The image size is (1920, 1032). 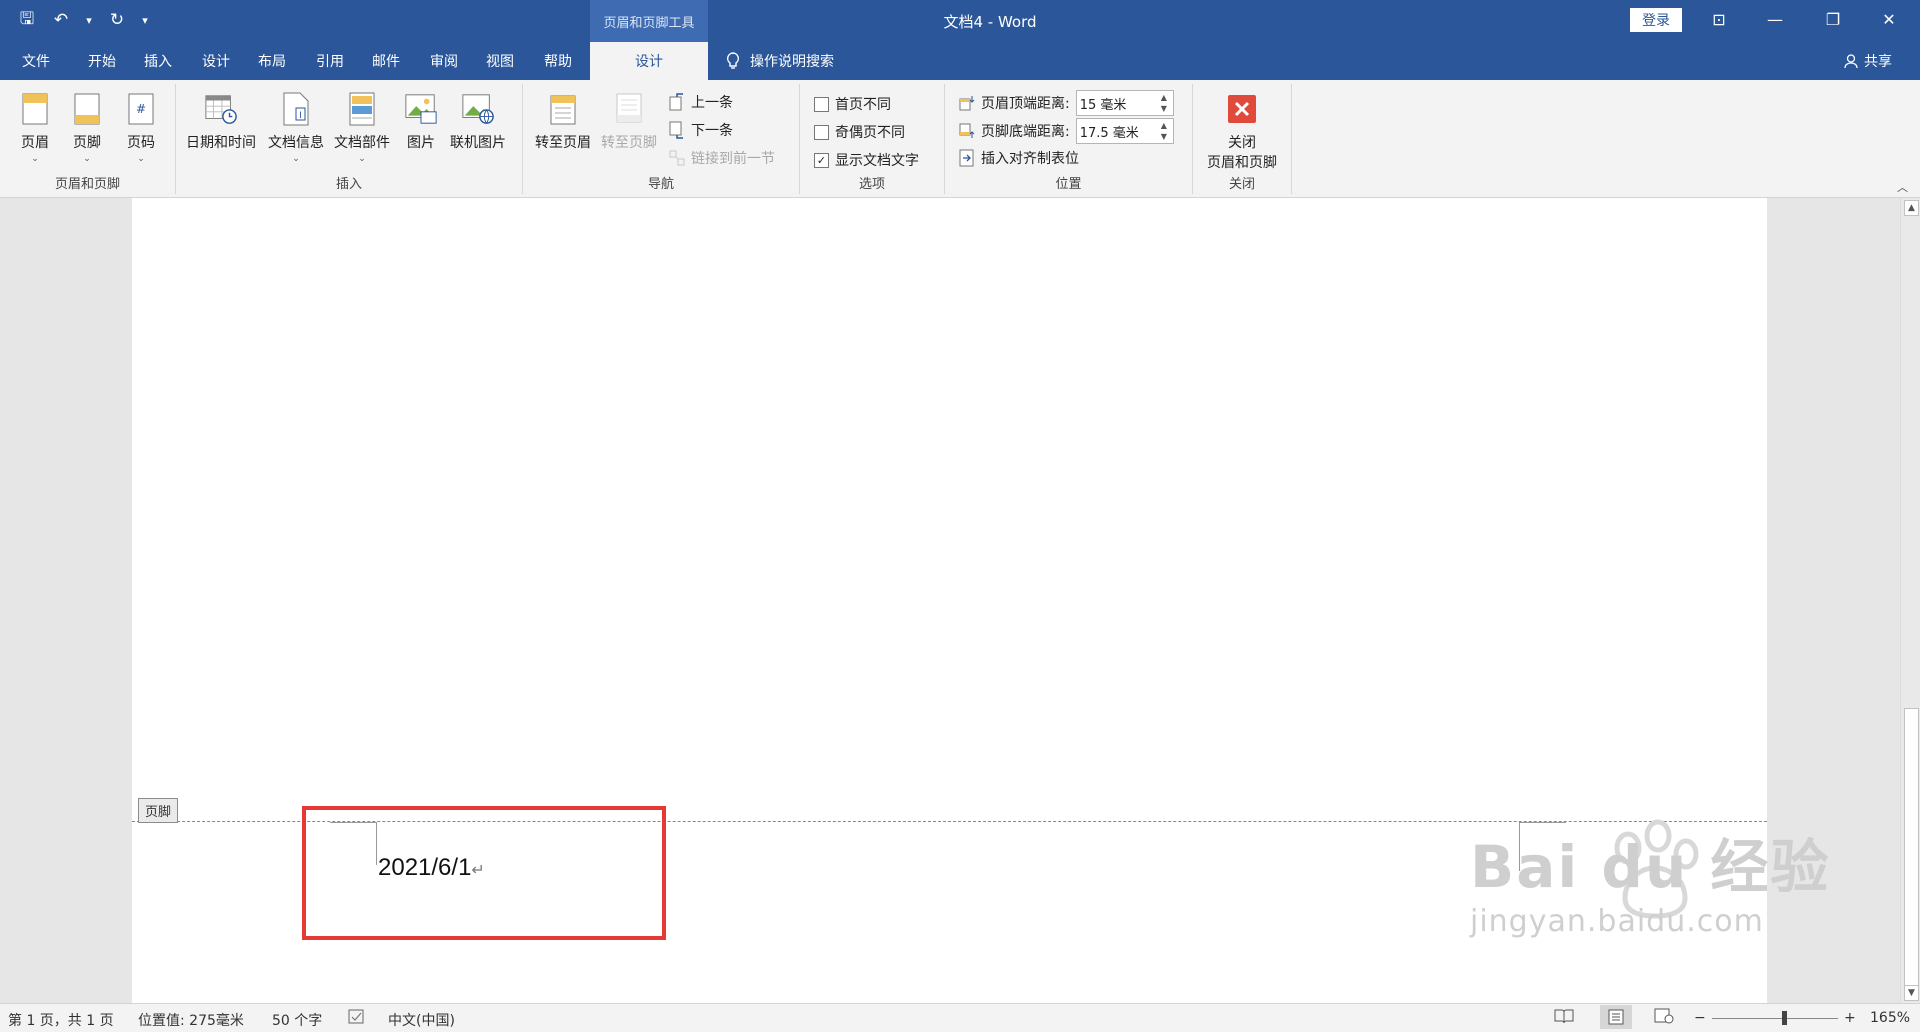 What do you see at coordinates (1910, 600) in the screenshot?
I see `vertical-scrollbar: ▲ ▼` at bounding box center [1910, 600].